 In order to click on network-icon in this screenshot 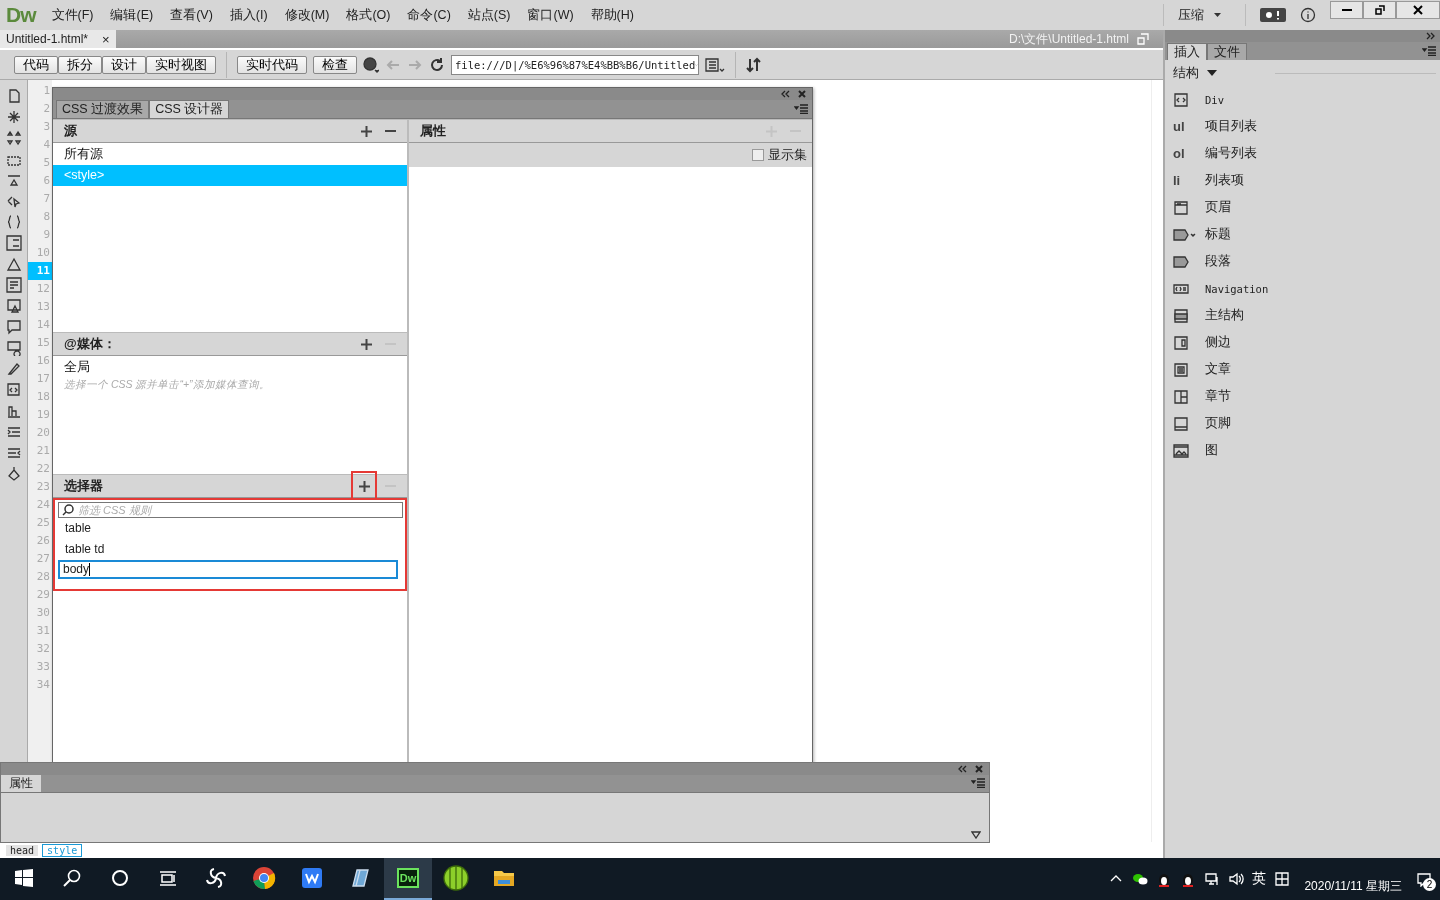, I will do `click(1212, 879)`.